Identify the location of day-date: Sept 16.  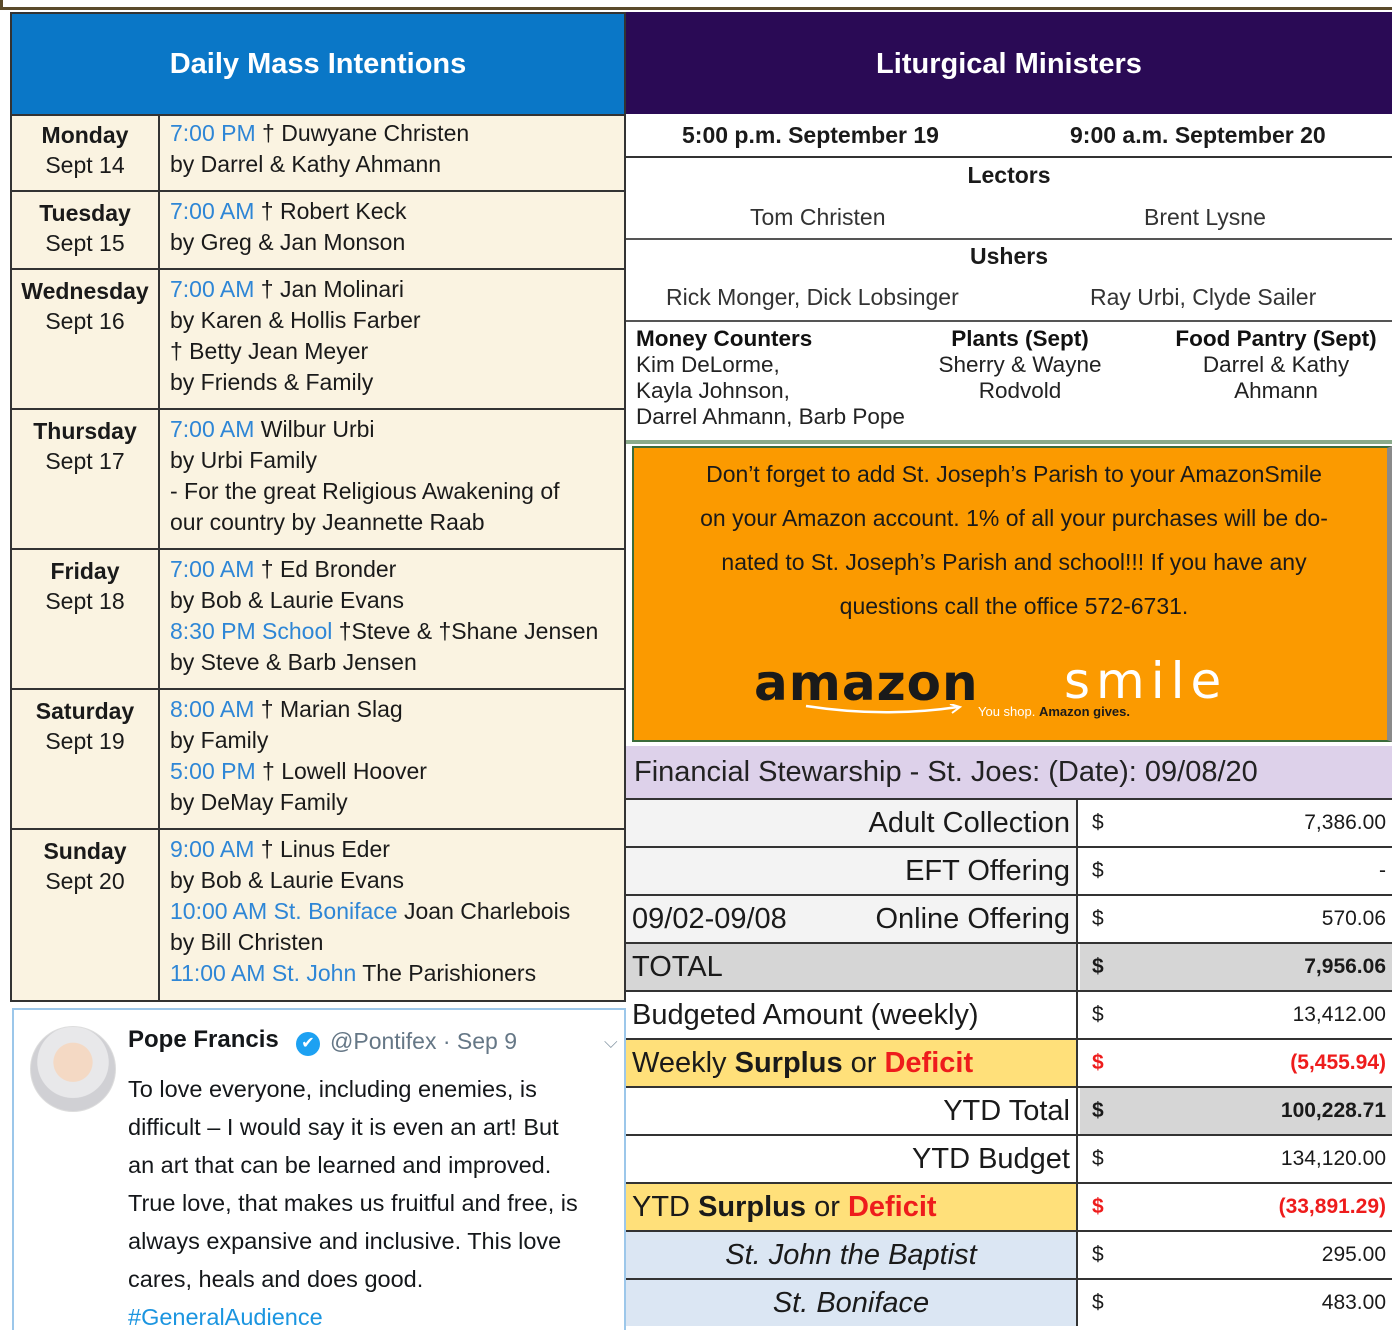
(85, 321).